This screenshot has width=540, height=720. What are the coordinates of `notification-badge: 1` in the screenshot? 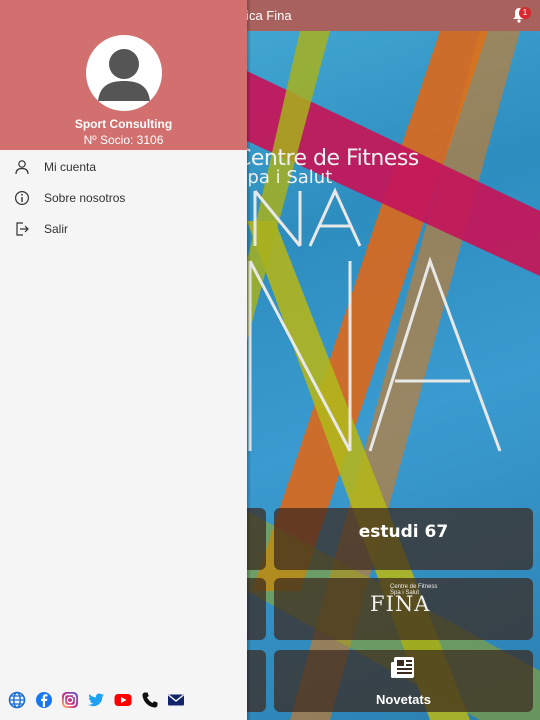 It's located at (525, 13).